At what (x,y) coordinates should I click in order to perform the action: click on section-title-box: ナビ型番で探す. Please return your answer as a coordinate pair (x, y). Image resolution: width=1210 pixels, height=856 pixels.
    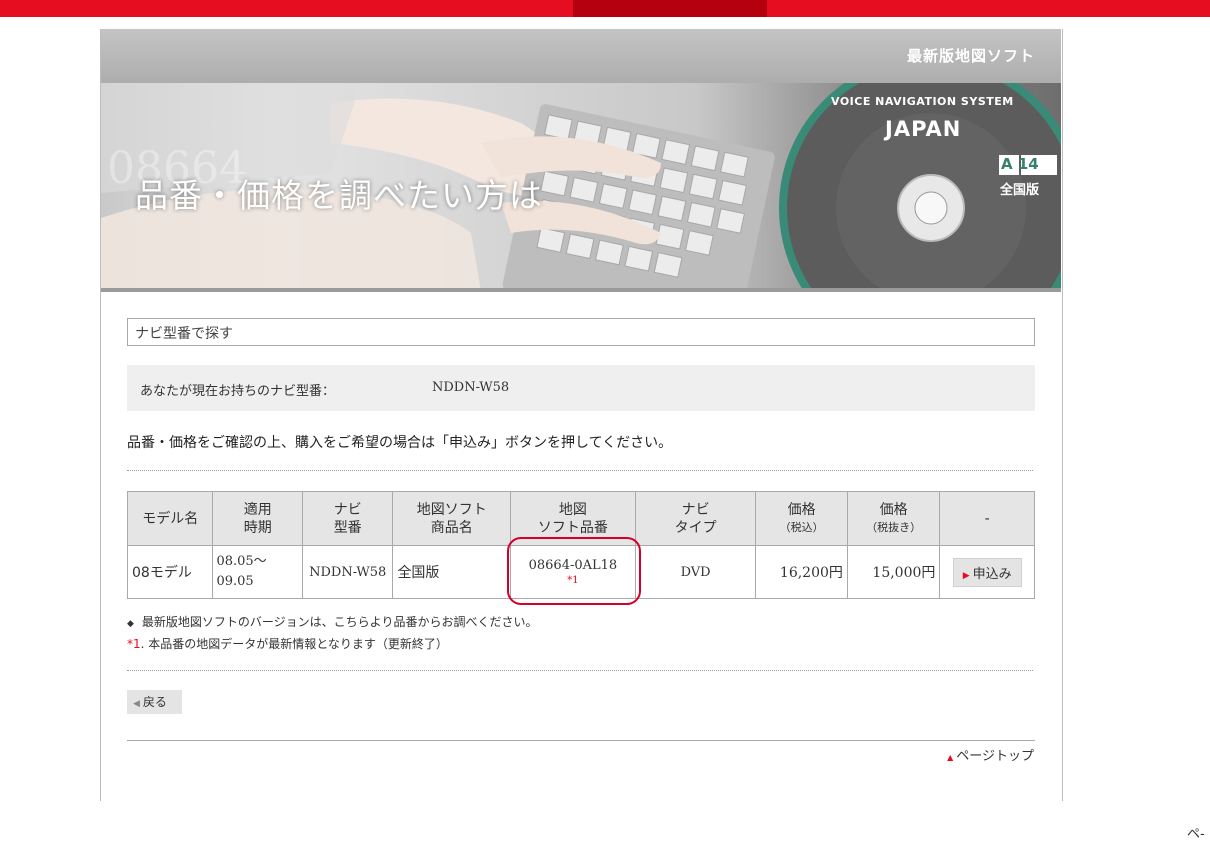
    Looking at the image, I should click on (581, 332).